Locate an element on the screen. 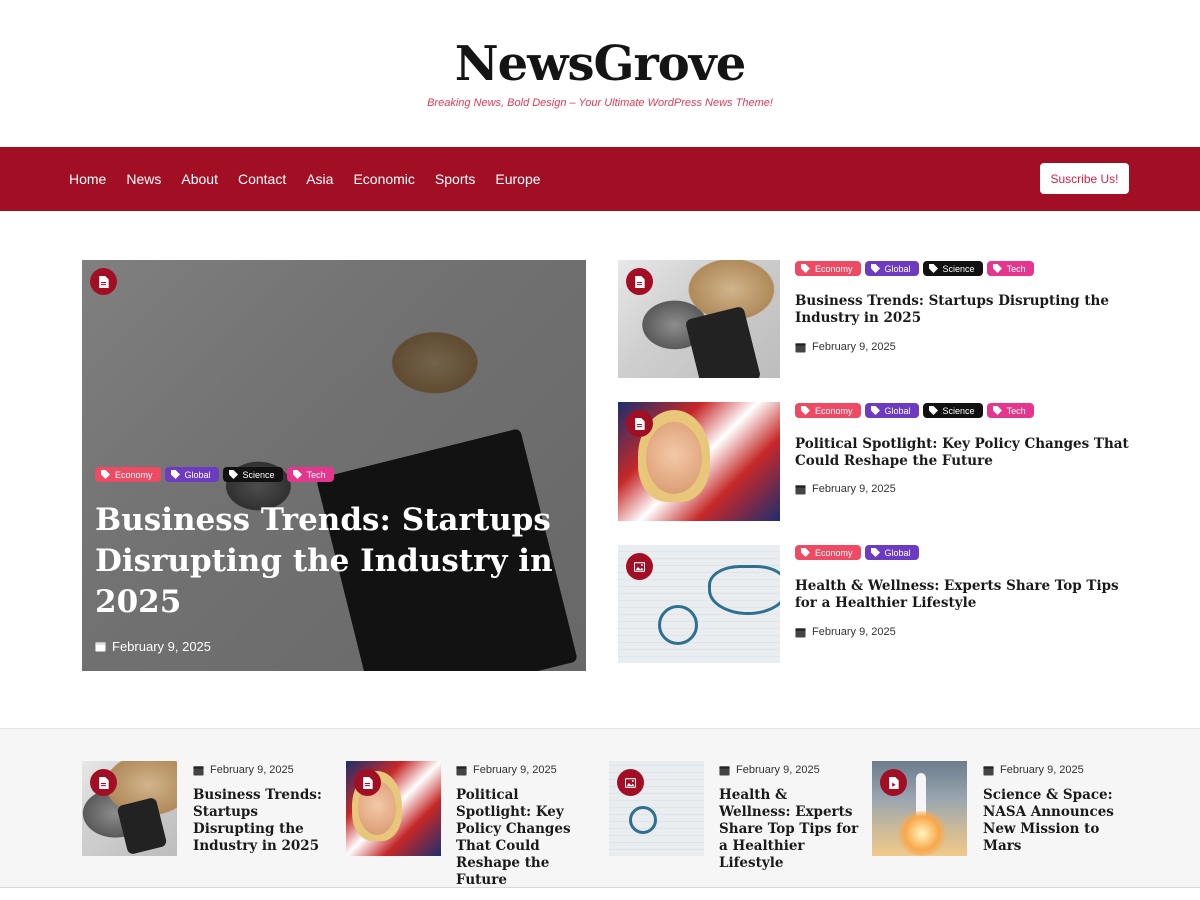  hero-tags: Economy Global Science Tech is located at coordinates (216, 474).